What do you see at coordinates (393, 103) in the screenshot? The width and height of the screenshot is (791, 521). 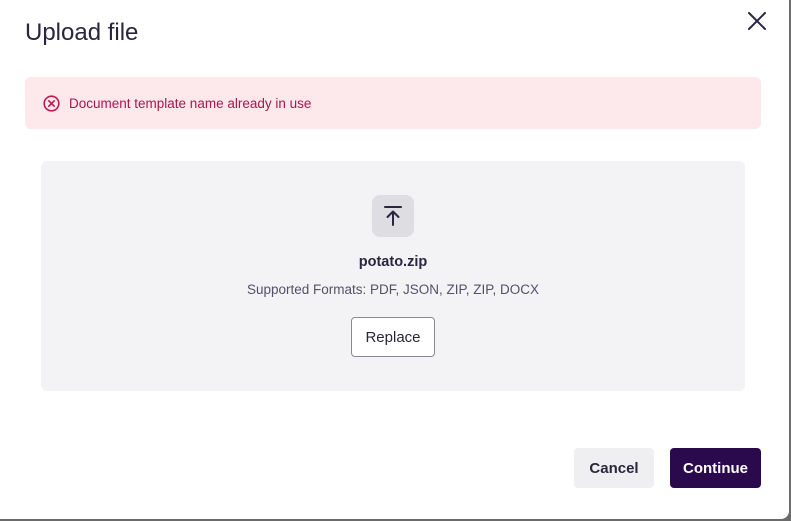 I see `error-banner: Document template name already in use` at bounding box center [393, 103].